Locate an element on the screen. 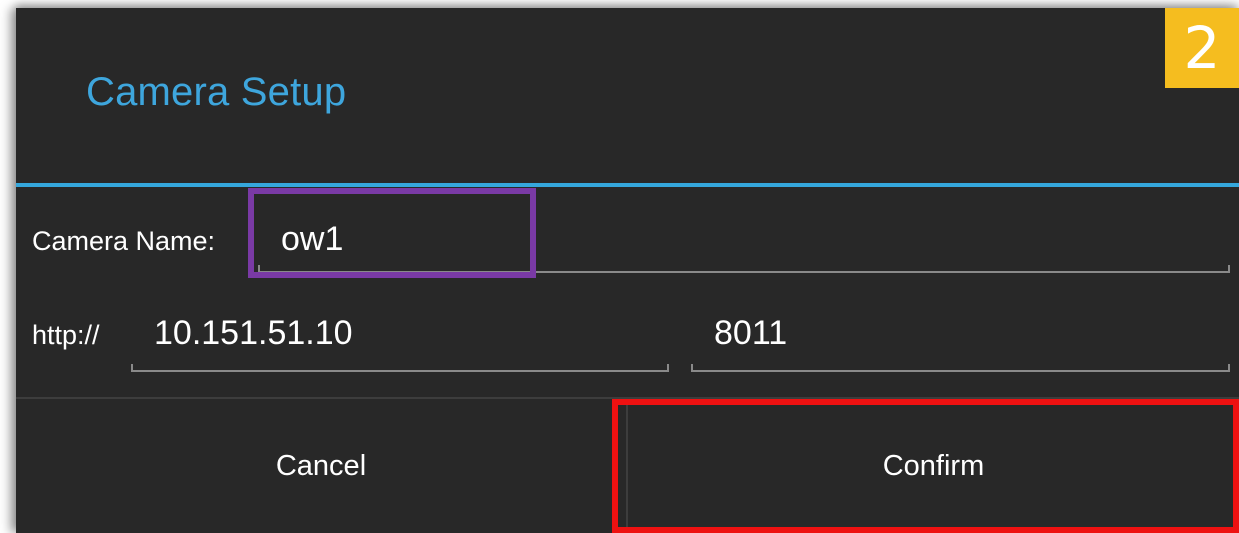 The height and width of the screenshot is (533, 1239). dialog-title: Camera Setup is located at coordinates (216, 92).